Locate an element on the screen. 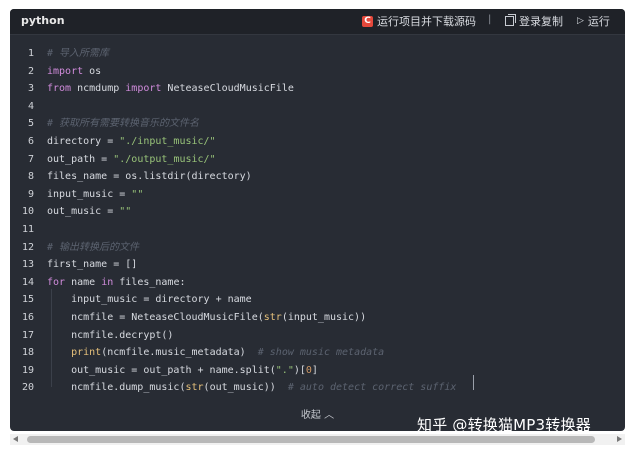 The width and height of the screenshot is (639, 454). run-and-download-label: 运行项目并下载源码 is located at coordinates (426, 21).